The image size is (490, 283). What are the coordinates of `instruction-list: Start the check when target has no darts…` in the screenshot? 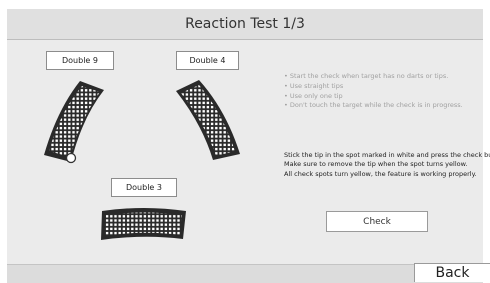 It's located at (373, 91).